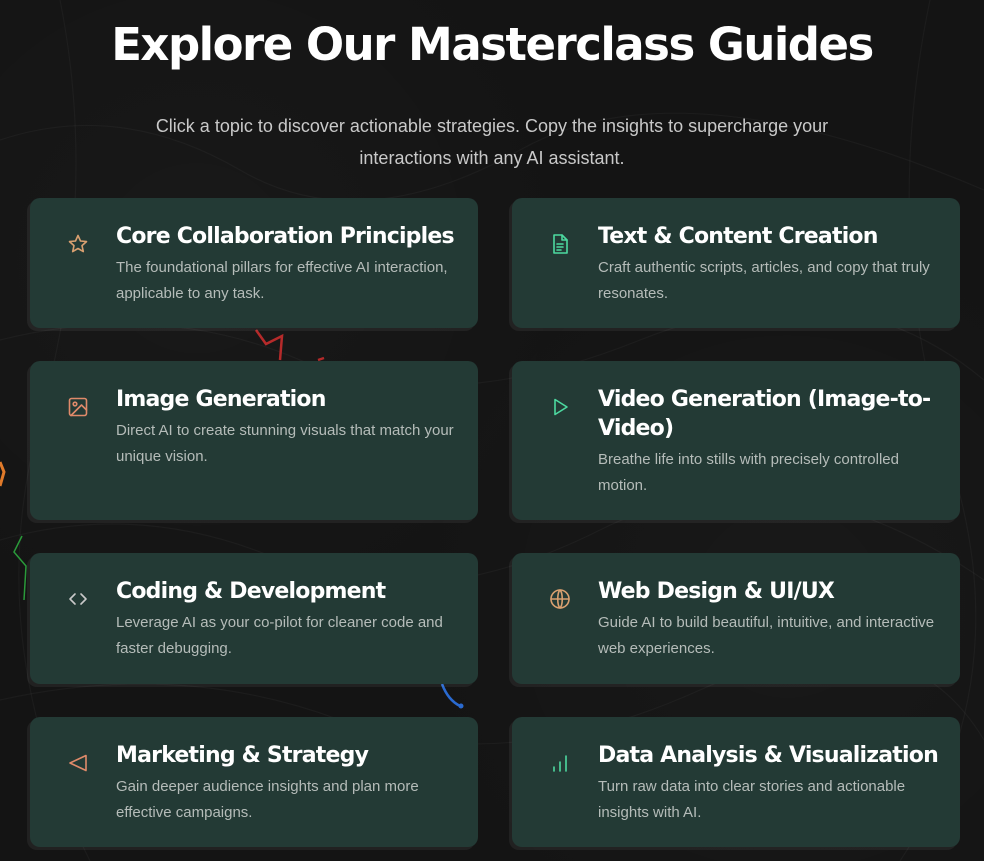 This screenshot has height=861, width=984. What do you see at coordinates (716, 591) in the screenshot?
I see `card-title: Web Design & UI/UX` at bounding box center [716, 591].